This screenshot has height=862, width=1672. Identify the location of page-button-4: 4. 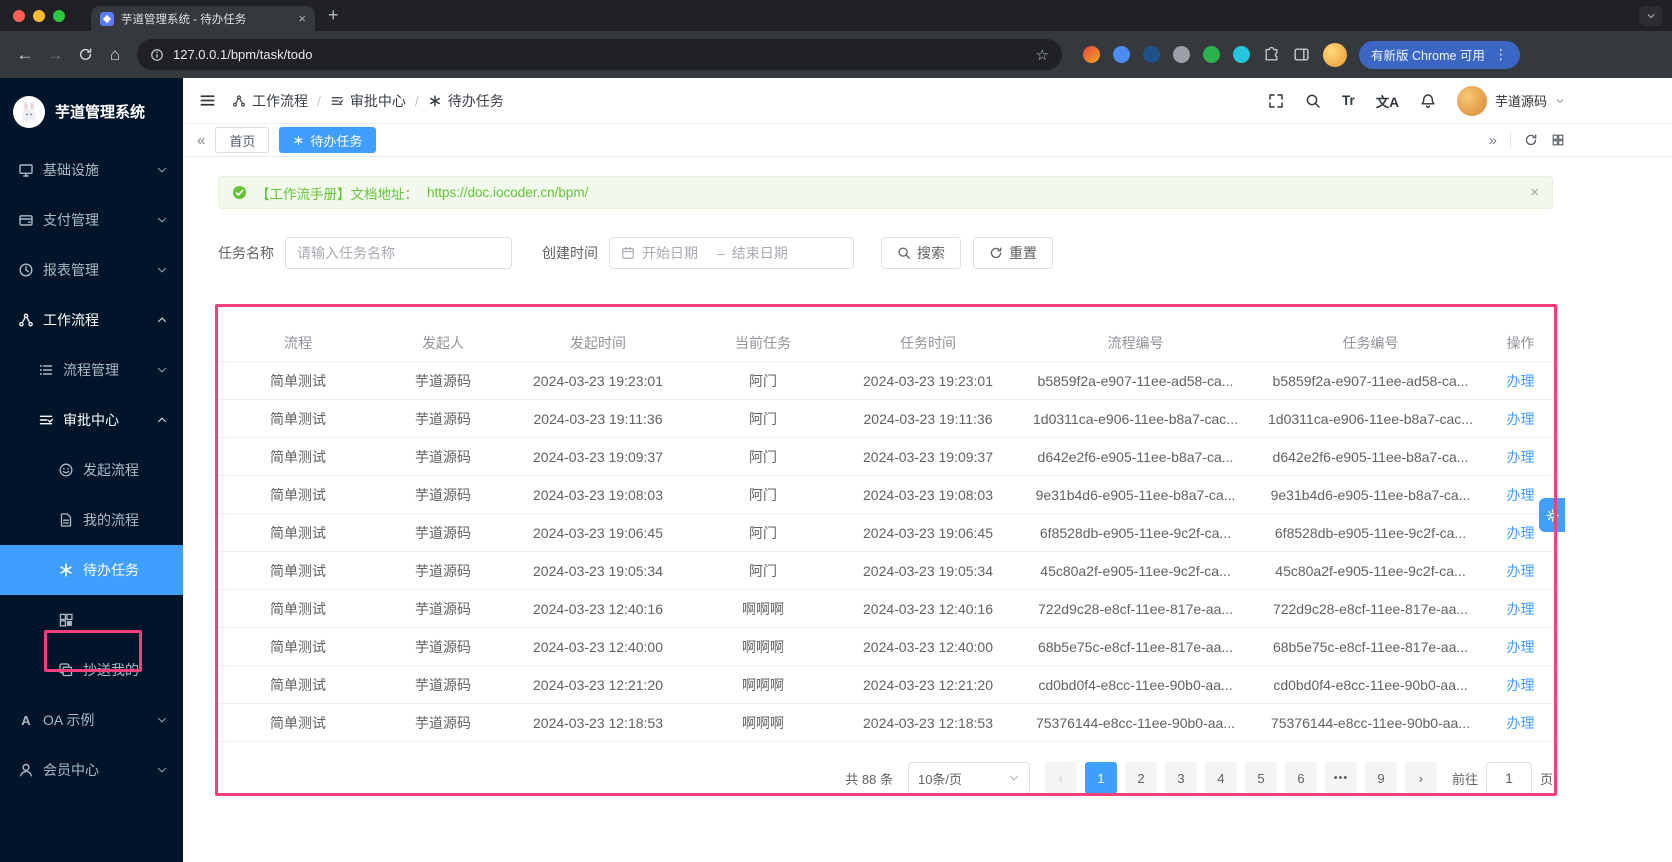
(1220, 778).